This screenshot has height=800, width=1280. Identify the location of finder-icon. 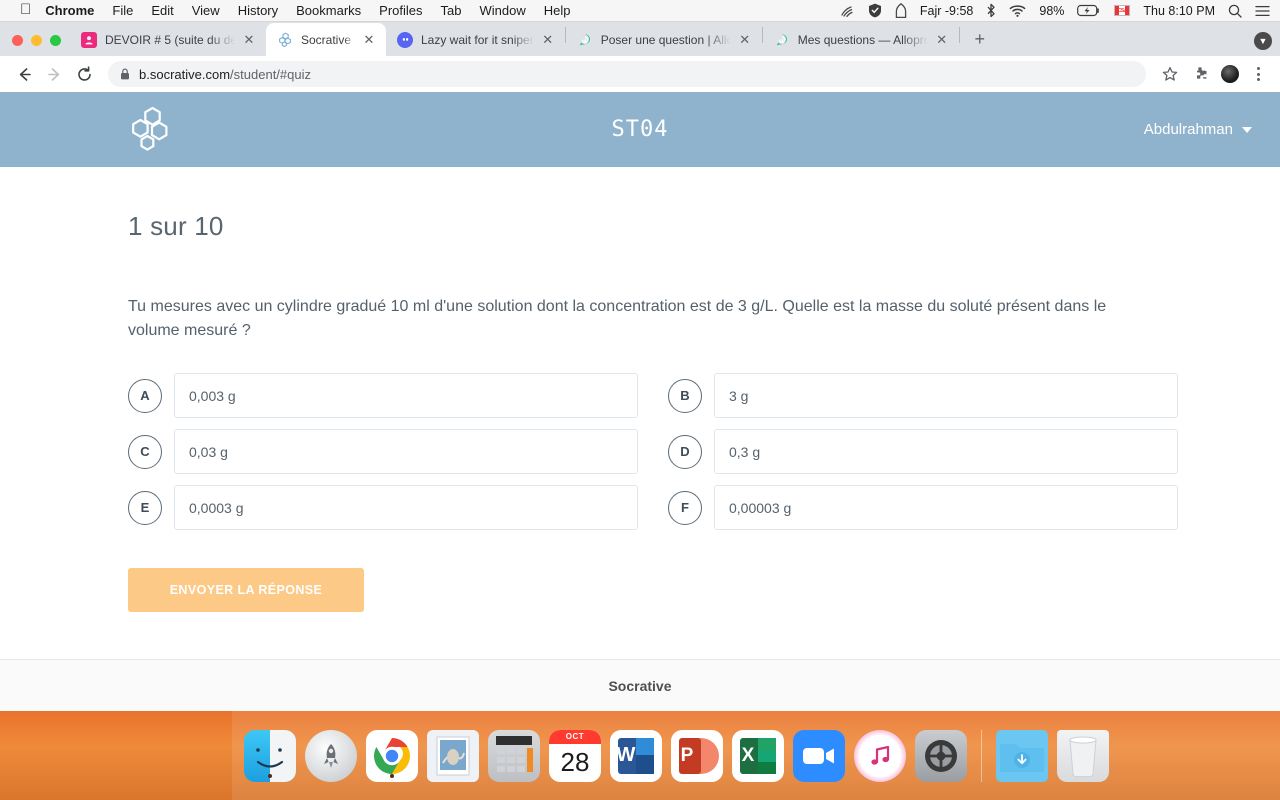
(270, 755).